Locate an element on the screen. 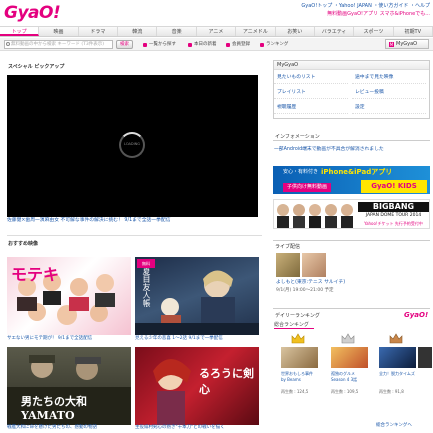 Image resolution: width=433 pixels, height=433 pixels. tab-top: トップ is located at coordinates (20, 31).